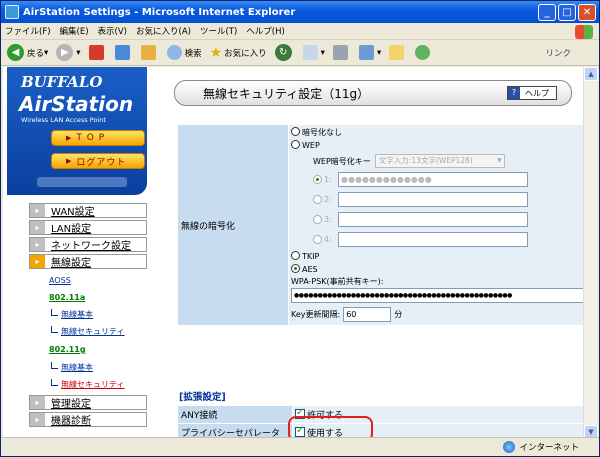 This screenshot has width=600, height=457. I want to click on encryption-label: 無線の暗号化, so click(233, 225).